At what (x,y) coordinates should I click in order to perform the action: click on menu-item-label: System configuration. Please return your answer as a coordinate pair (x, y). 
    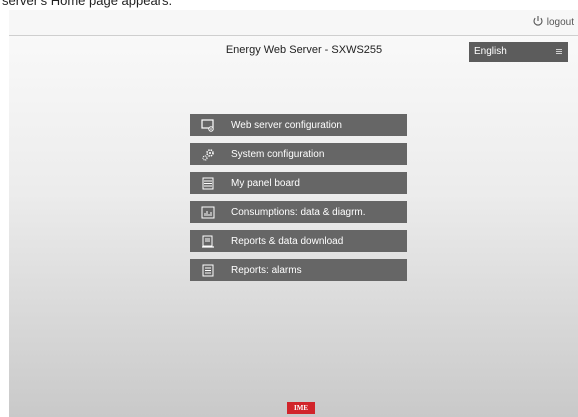
    Looking at the image, I should click on (278, 154).